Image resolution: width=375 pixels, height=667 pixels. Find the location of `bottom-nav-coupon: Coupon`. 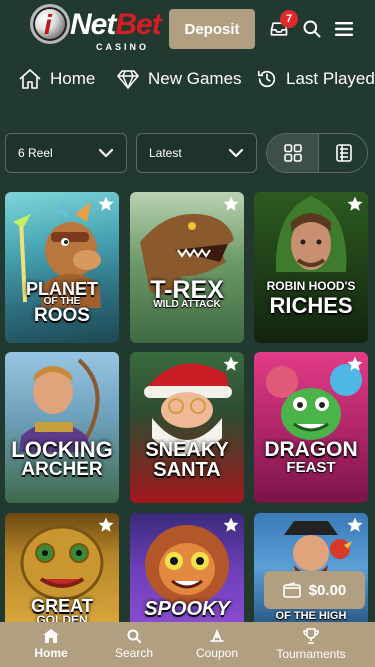

bottom-nav-coupon: Coupon is located at coordinates (217, 644).